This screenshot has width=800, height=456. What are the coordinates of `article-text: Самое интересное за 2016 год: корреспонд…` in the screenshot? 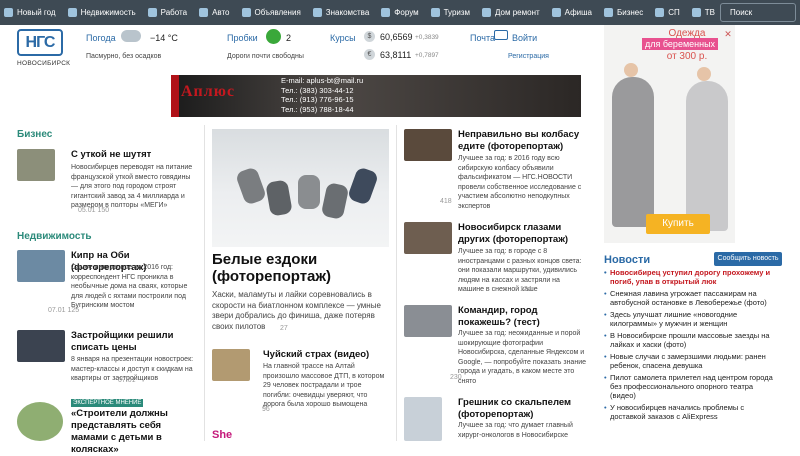 It's located at (129, 286).